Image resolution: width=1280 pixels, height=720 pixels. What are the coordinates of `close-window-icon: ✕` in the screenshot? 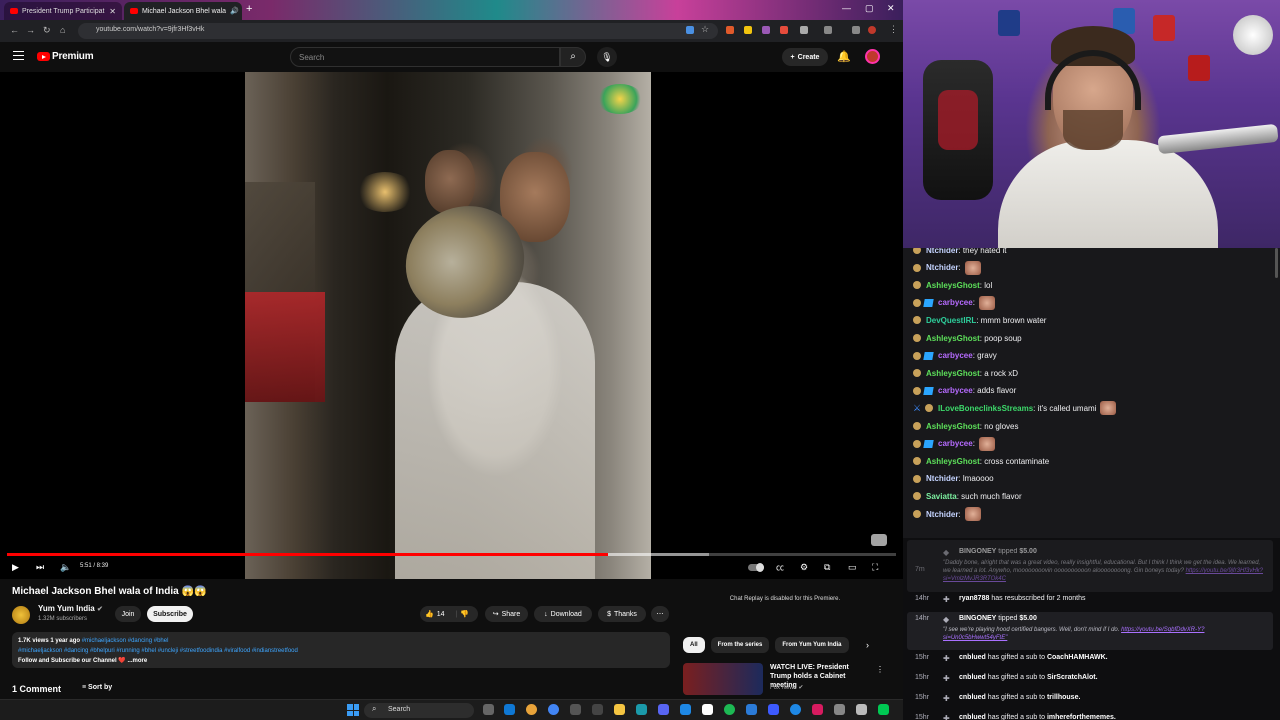 It's located at (891, 8).